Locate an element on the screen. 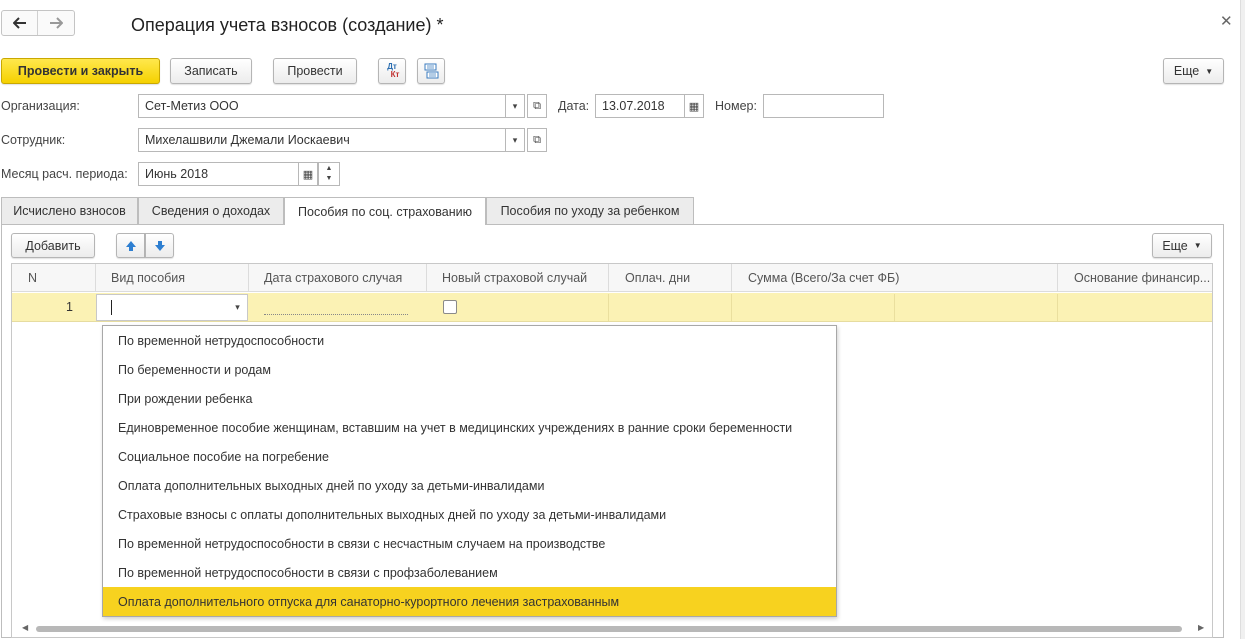 The width and height of the screenshot is (1245, 639). tab-income: Сведения о доходах is located at coordinates (211, 210).